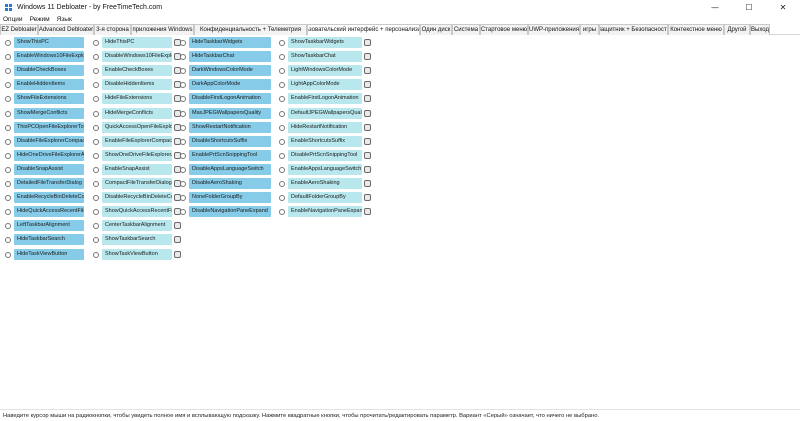 The image size is (800, 421). Describe the element at coordinates (230, 211) in the screenshot. I see `option-label: DisableNavigationPaneExpand` at that location.